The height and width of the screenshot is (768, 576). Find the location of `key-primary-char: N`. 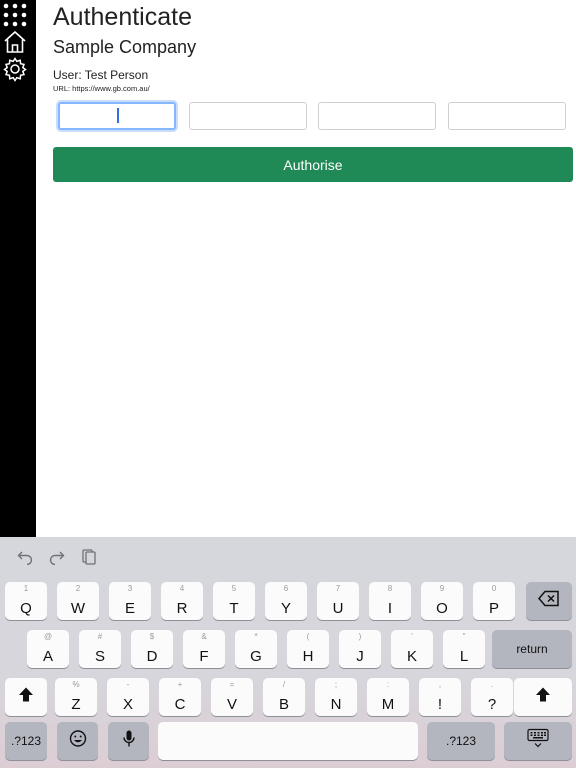

key-primary-char: N is located at coordinates (336, 704).